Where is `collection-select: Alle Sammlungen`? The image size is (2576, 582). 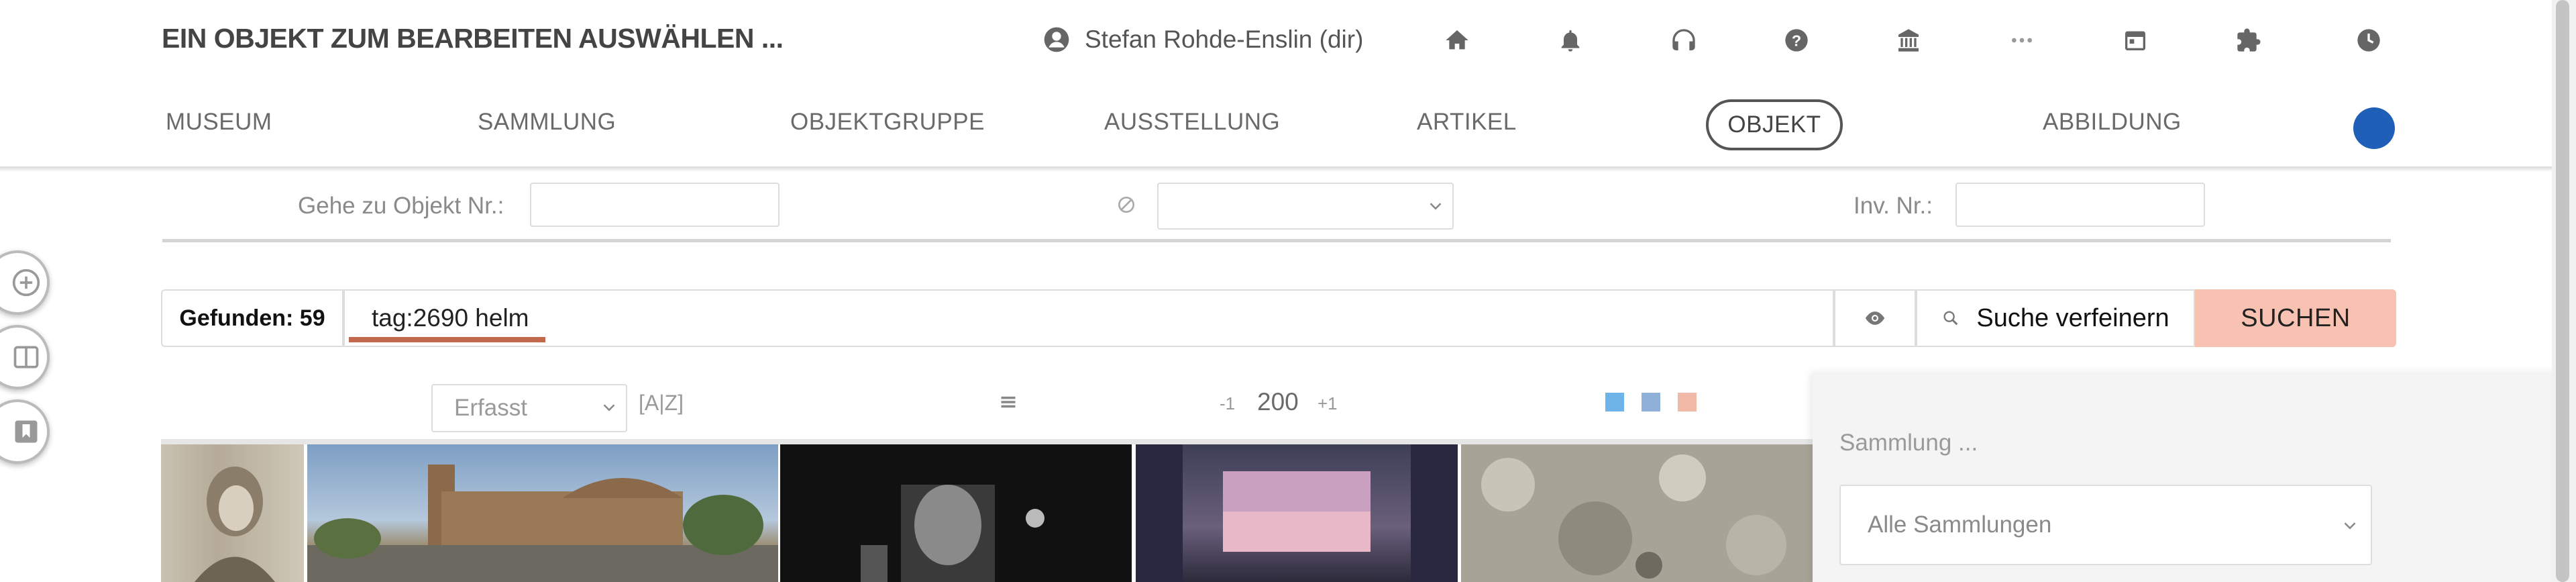
collection-select: Alle Sammlungen is located at coordinates (2105, 525).